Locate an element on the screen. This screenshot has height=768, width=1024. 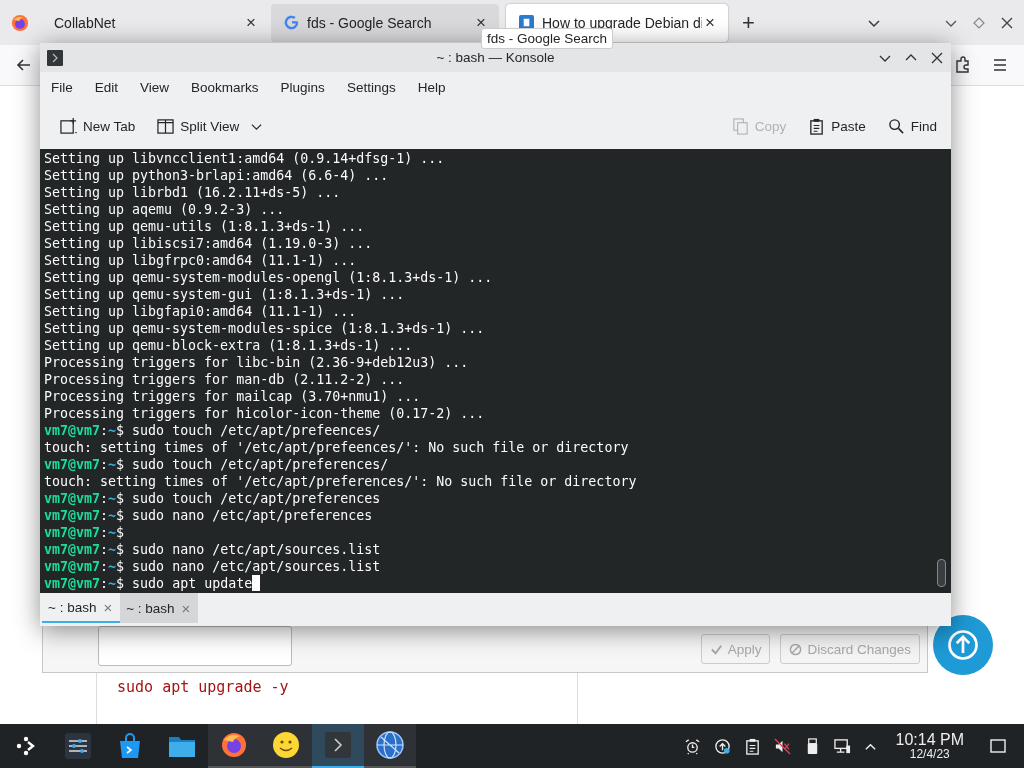
terminal-command-line: vm7@vm7:~$ sudo apt update is located at coordinates (148, 583).